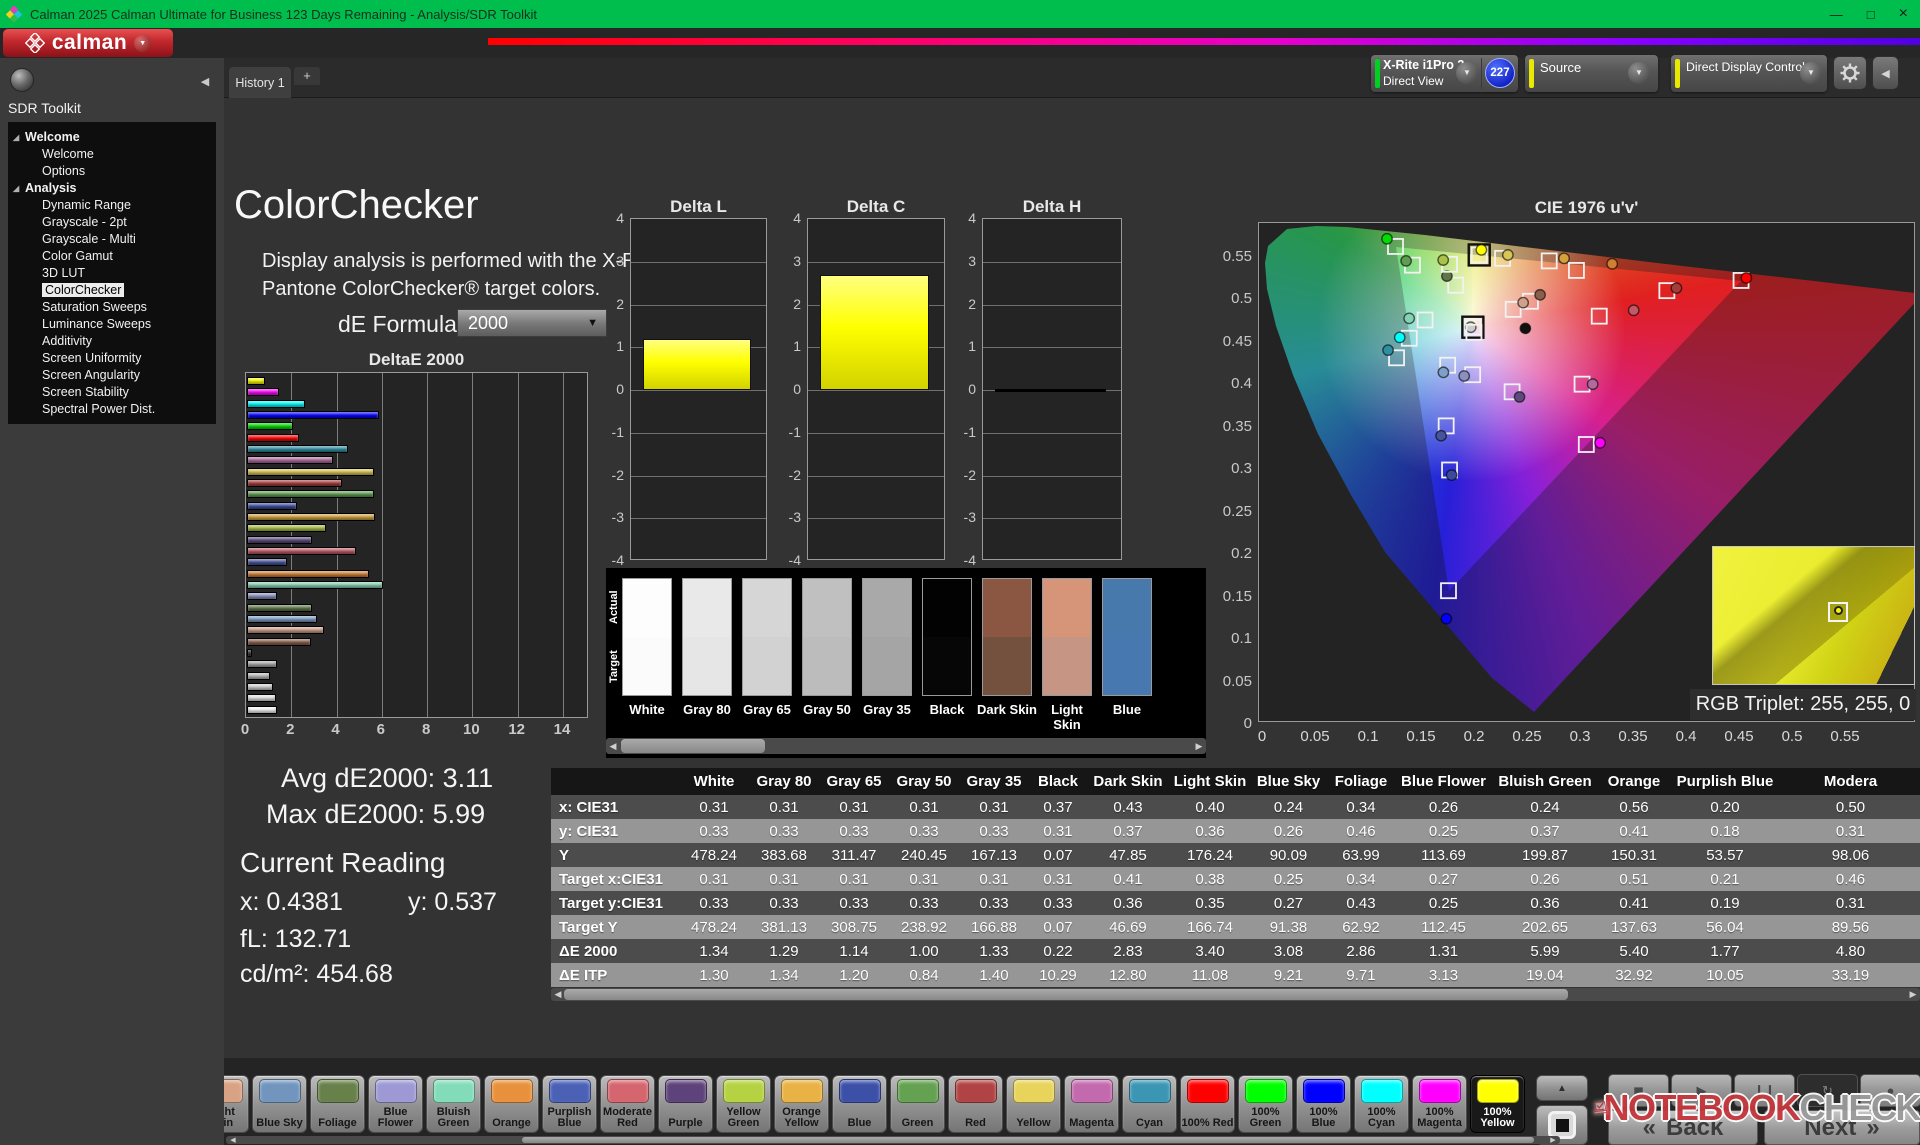 Image resolution: width=1920 pixels, height=1145 pixels. I want to click on de-formula-select: 2000 ▼, so click(532, 323).